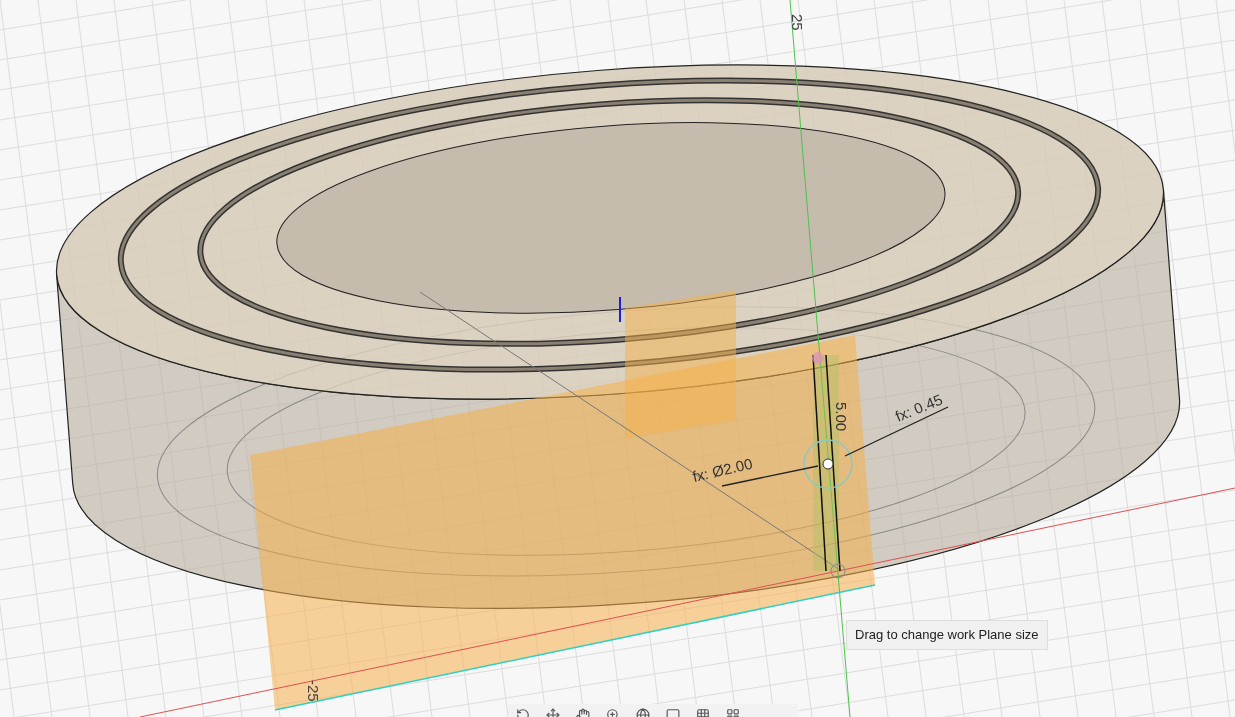 Image resolution: width=1235 pixels, height=717 pixels. I want to click on z-axis-line, so click(620, 309).